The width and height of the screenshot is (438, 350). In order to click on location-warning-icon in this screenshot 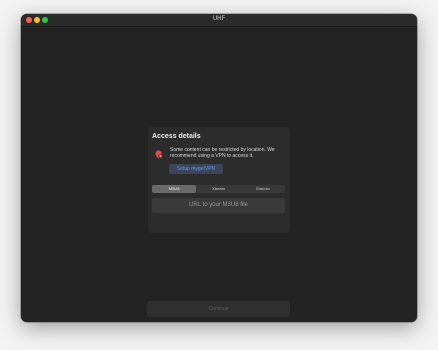, I will do `click(159, 154)`.